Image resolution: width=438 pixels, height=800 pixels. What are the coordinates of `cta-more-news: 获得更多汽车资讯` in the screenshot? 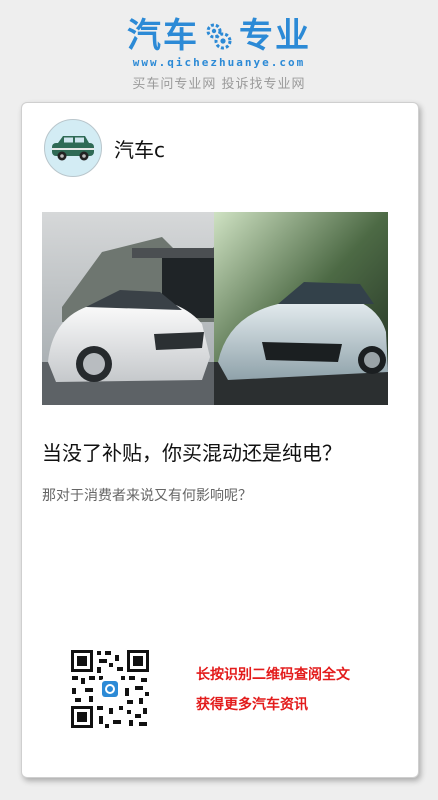 It's located at (252, 705).